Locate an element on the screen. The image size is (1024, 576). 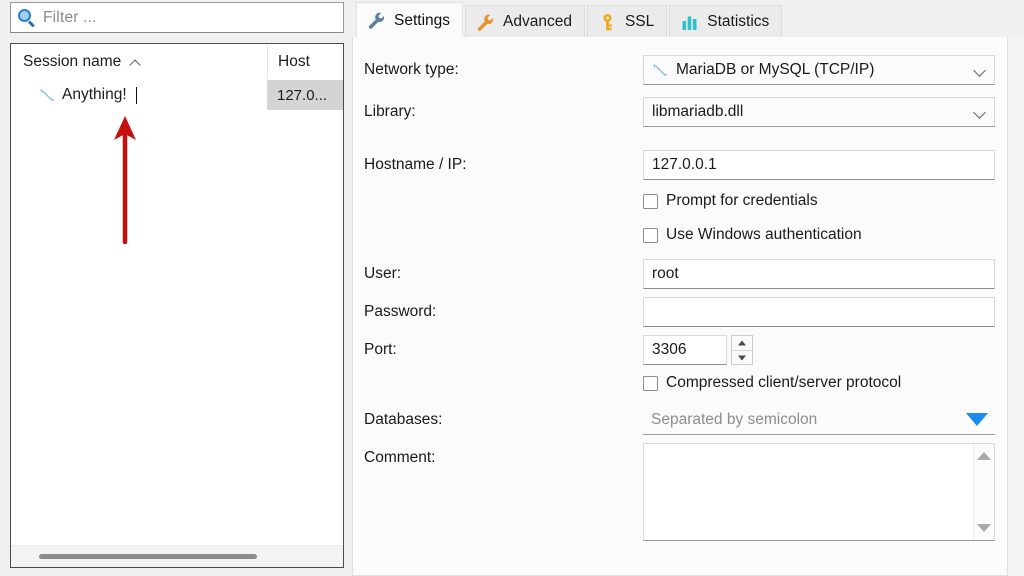
bar-chart-icon is located at coordinates (689, 22).